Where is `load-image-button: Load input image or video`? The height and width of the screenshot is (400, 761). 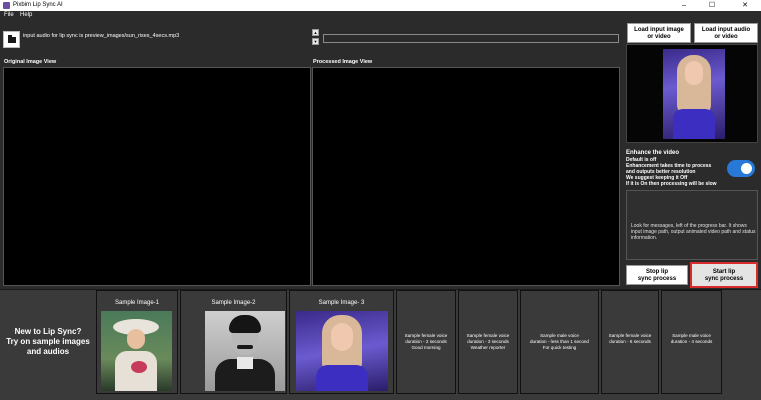 load-image-button: Load input image or video is located at coordinates (659, 33).